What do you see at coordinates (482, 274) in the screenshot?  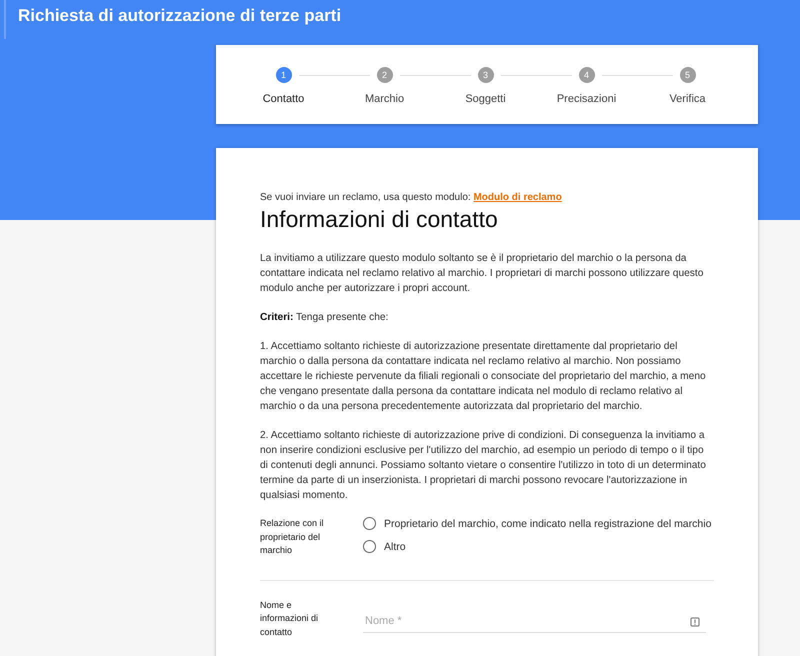 I see `paragraph: La invitiamo a utilizzare questo modulo soltanto se è il proprietario del marchio o la persona da contattare indicata nel reclamo relativo al marchio. I proprietari di marchi possono utilizzare questo modulo anche per autorizzare i propri account.` at bounding box center [482, 274].